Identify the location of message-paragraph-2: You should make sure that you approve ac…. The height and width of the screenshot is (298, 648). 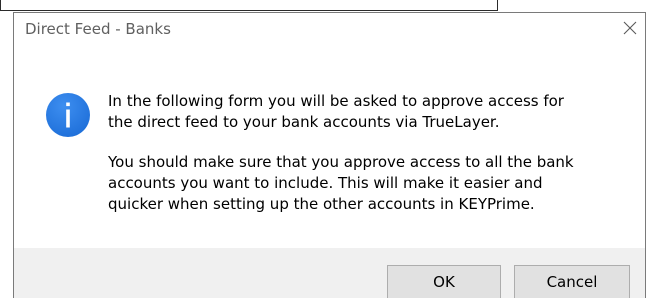
(341, 183).